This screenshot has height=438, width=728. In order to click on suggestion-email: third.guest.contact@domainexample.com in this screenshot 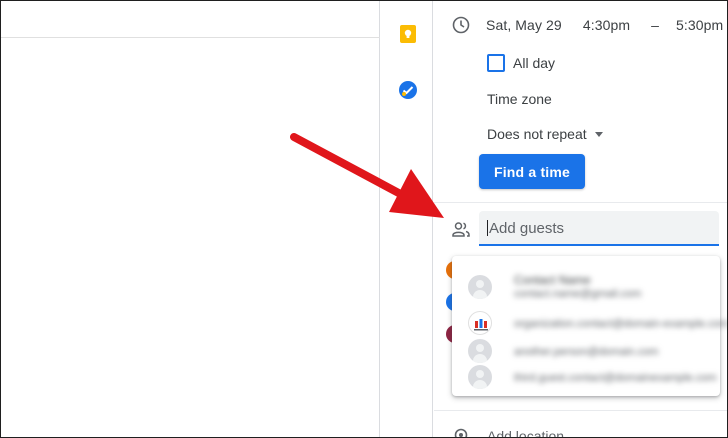, I will do `click(615, 378)`.